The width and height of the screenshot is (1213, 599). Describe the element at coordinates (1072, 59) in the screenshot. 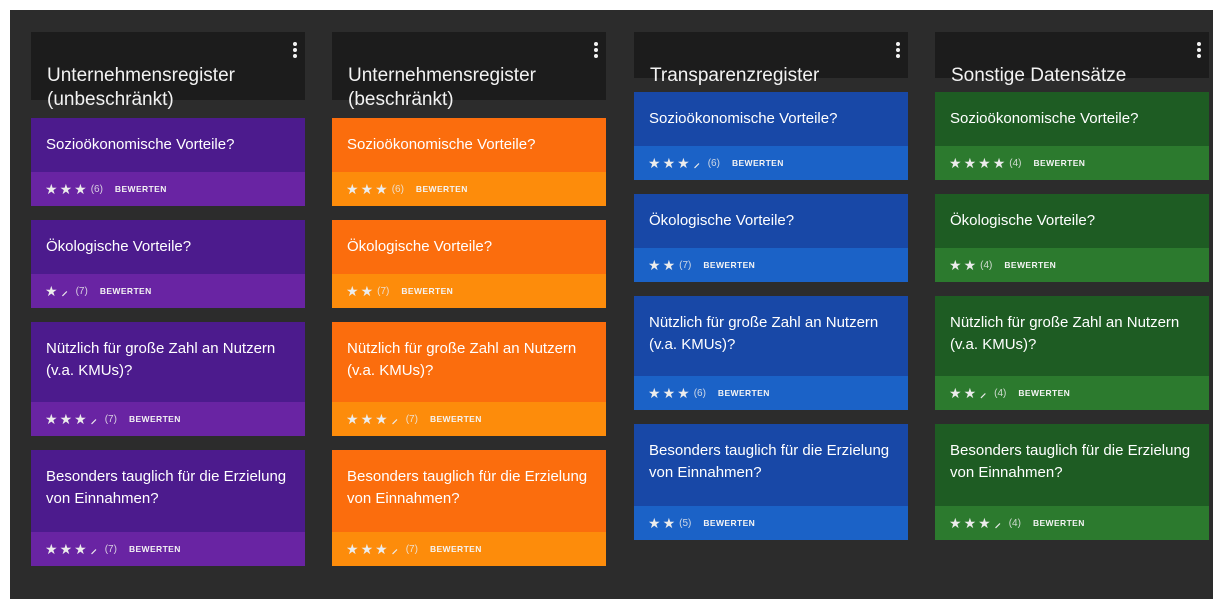

I see `column-4-header: Sonstige Datensätze` at that location.